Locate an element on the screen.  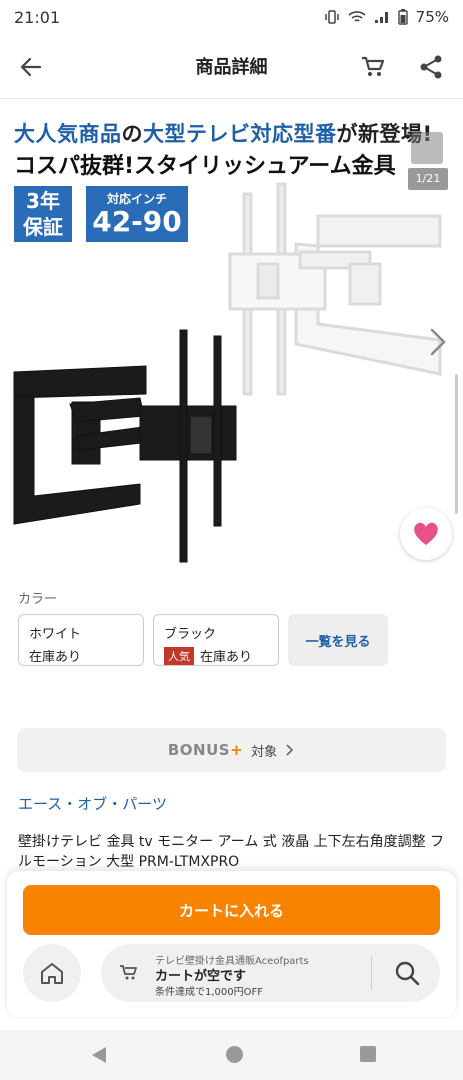
home-button is located at coordinates (52, 973).